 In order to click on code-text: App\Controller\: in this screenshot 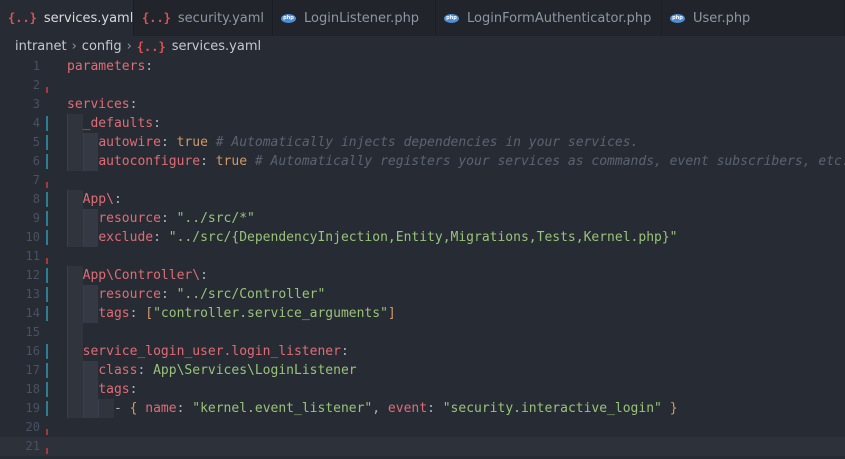, I will do `click(145, 275)`.